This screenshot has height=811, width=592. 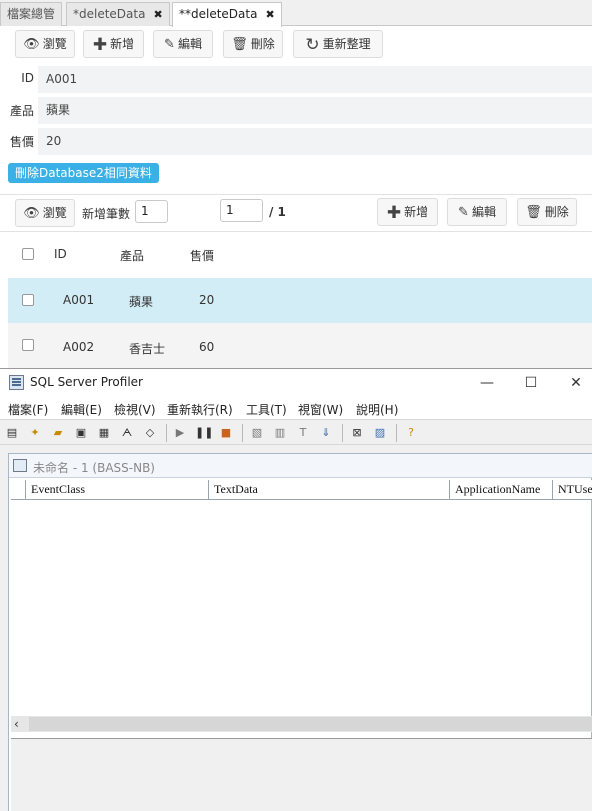 I want to click on menu-window: 視窗(W), so click(x=320, y=409).